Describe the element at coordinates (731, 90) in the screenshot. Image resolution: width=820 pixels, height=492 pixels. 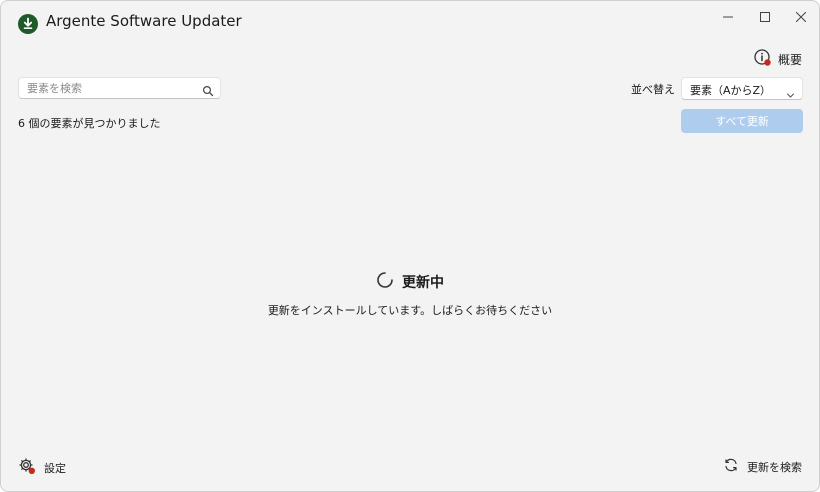
I see `sort-selected-value: 要素（AからZ）` at that location.